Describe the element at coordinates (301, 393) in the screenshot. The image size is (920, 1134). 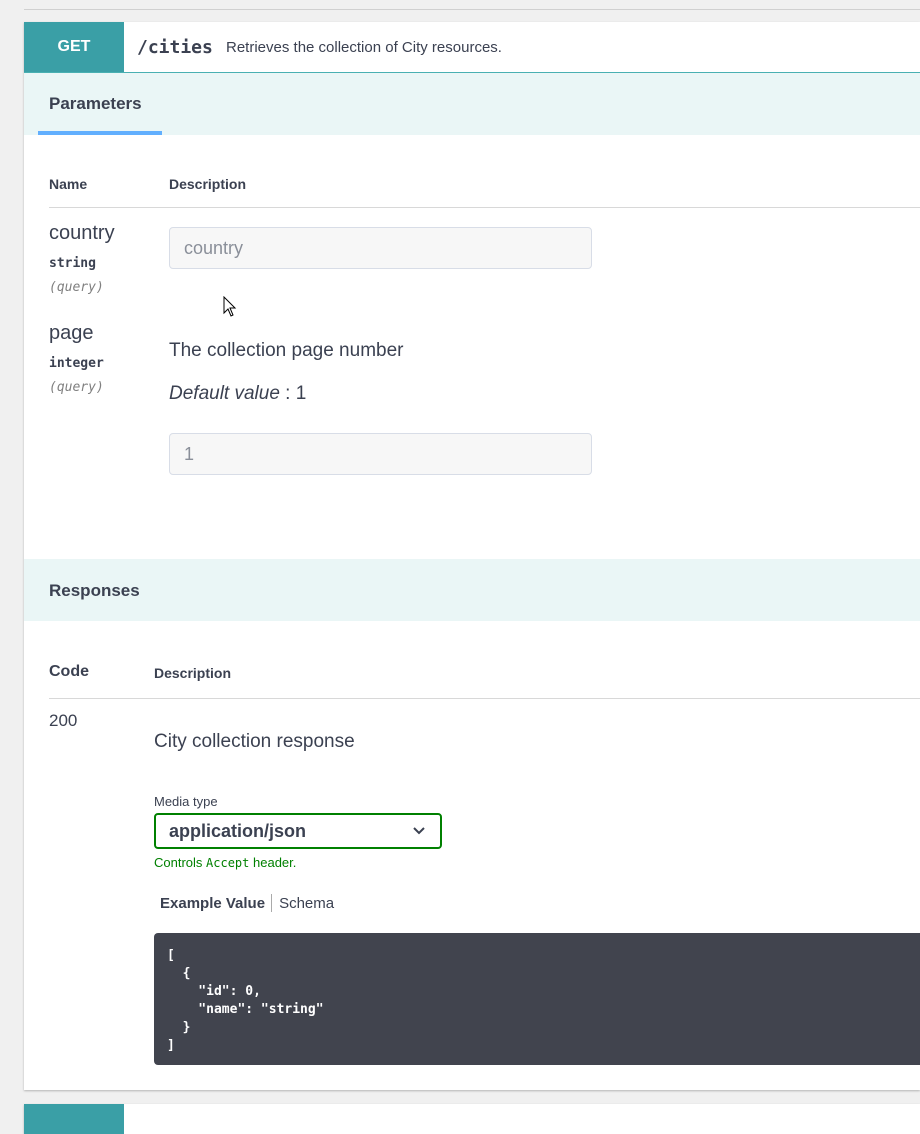
I see `default-value: 1` at that location.